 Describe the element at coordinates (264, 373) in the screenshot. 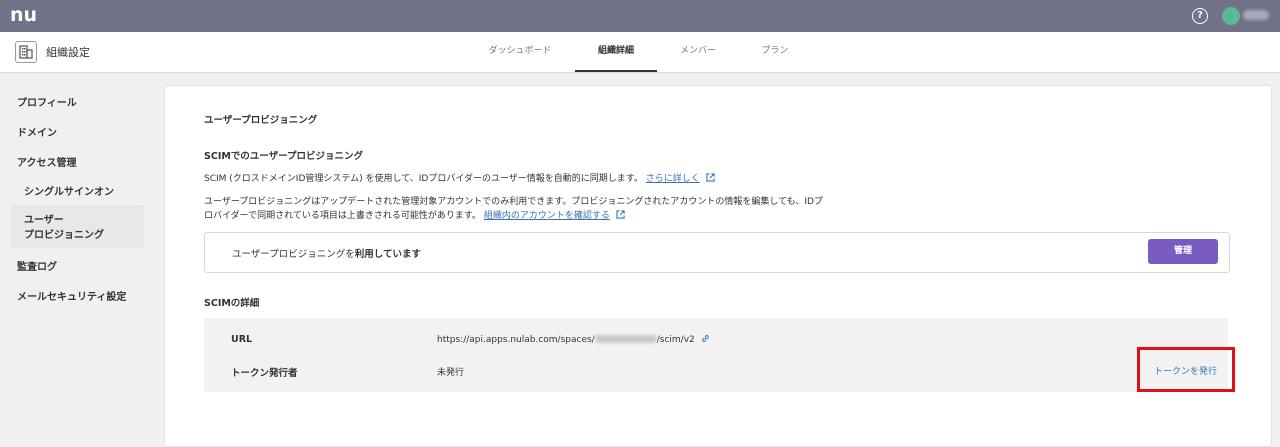

I see `token-issuer-label: トークン発行者` at that location.